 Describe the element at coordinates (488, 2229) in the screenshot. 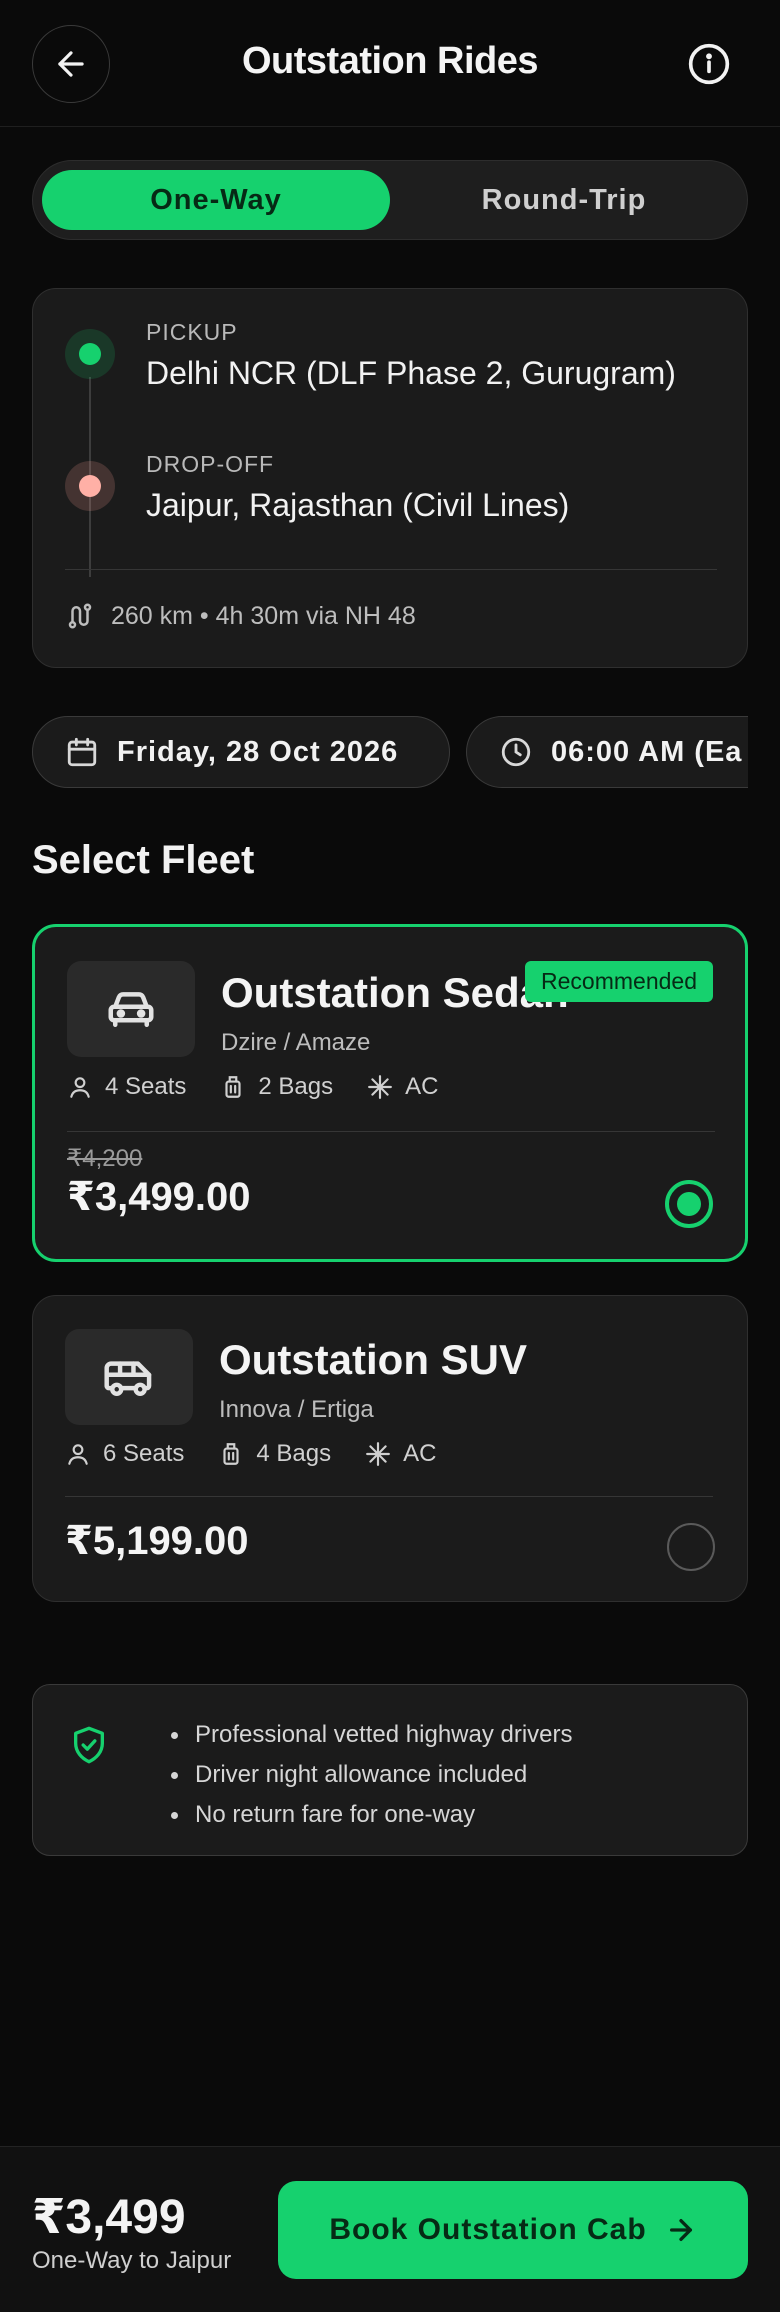

I see `book-button-label: Book Outstation Cab` at that location.